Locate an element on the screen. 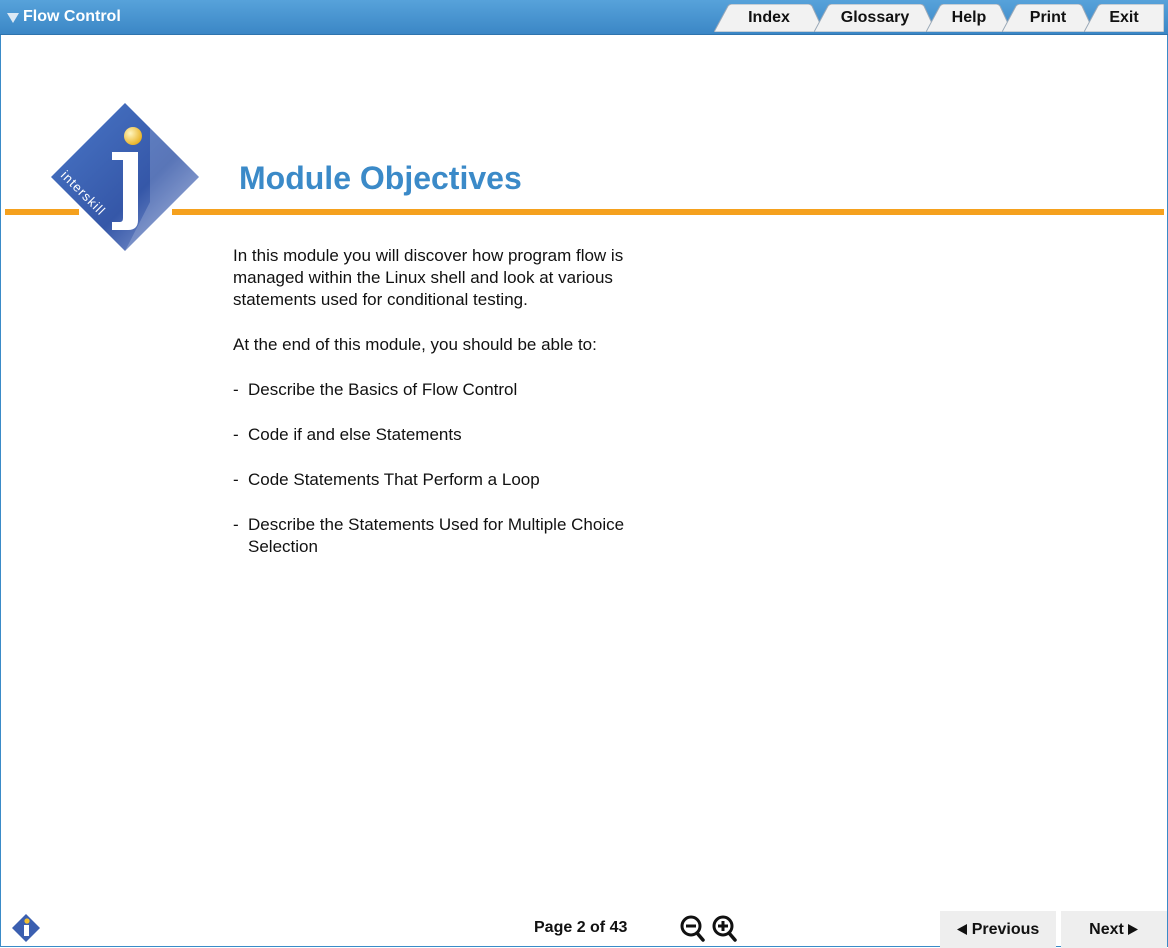 Image resolution: width=1168 pixels, height=948 pixels. tab-label: Help is located at coordinates (969, 17).